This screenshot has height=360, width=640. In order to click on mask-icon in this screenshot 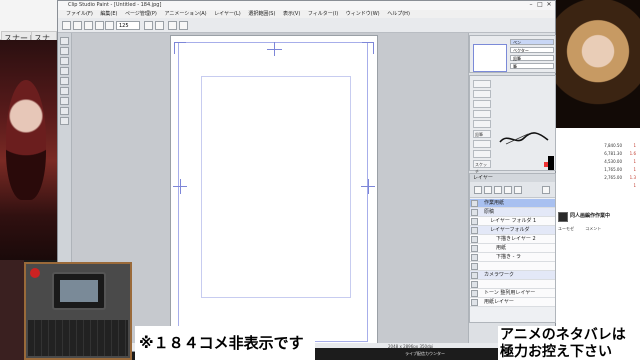, I will do `click(498, 190)`.